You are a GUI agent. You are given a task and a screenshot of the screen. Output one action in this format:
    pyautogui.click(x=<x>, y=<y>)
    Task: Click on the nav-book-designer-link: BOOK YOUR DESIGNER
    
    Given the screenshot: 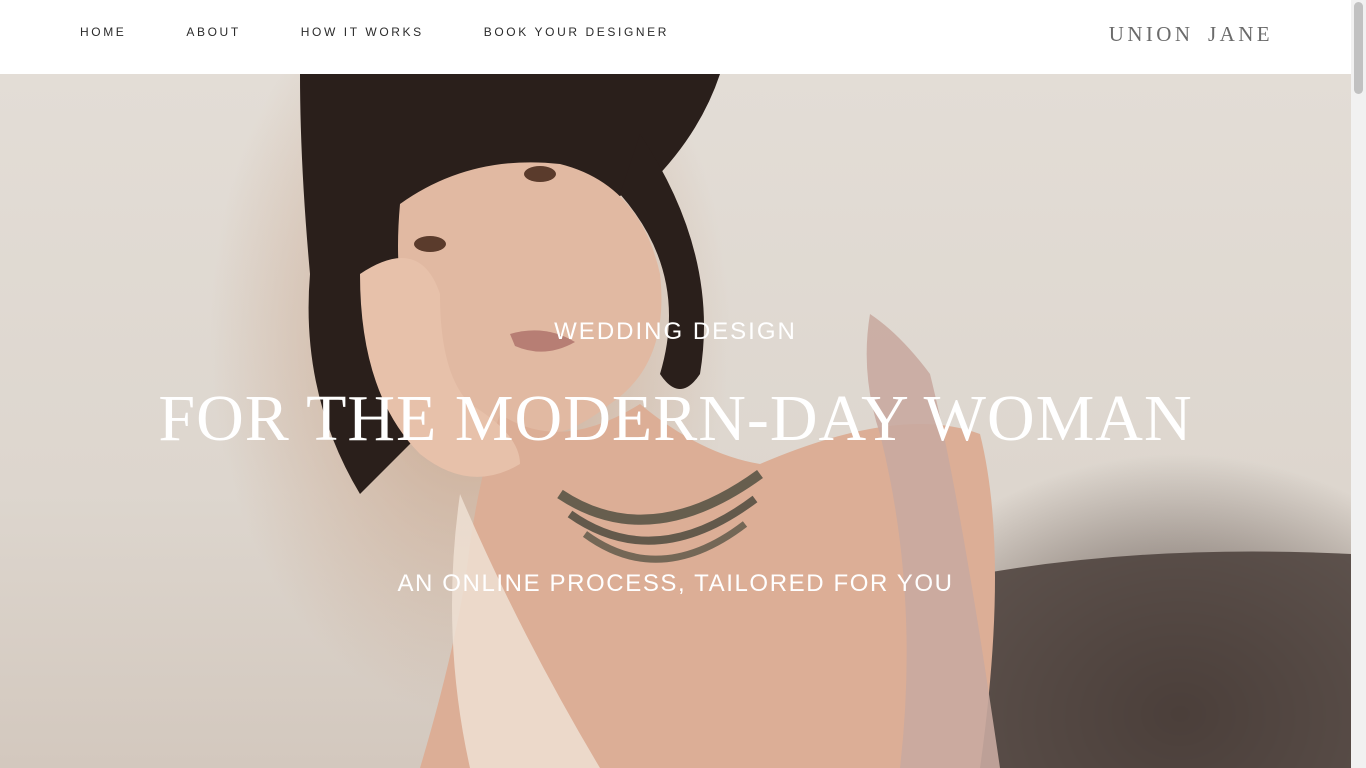 What is the action you would take?
    pyautogui.click(x=576, y=32)
    